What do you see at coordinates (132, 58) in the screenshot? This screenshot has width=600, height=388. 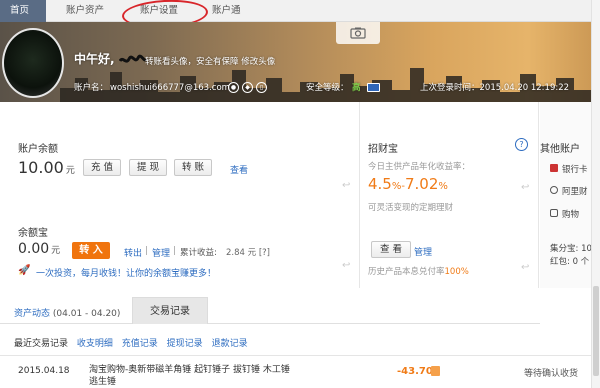 I see `redacted-name-scribble` at bounding box center [132, 58].